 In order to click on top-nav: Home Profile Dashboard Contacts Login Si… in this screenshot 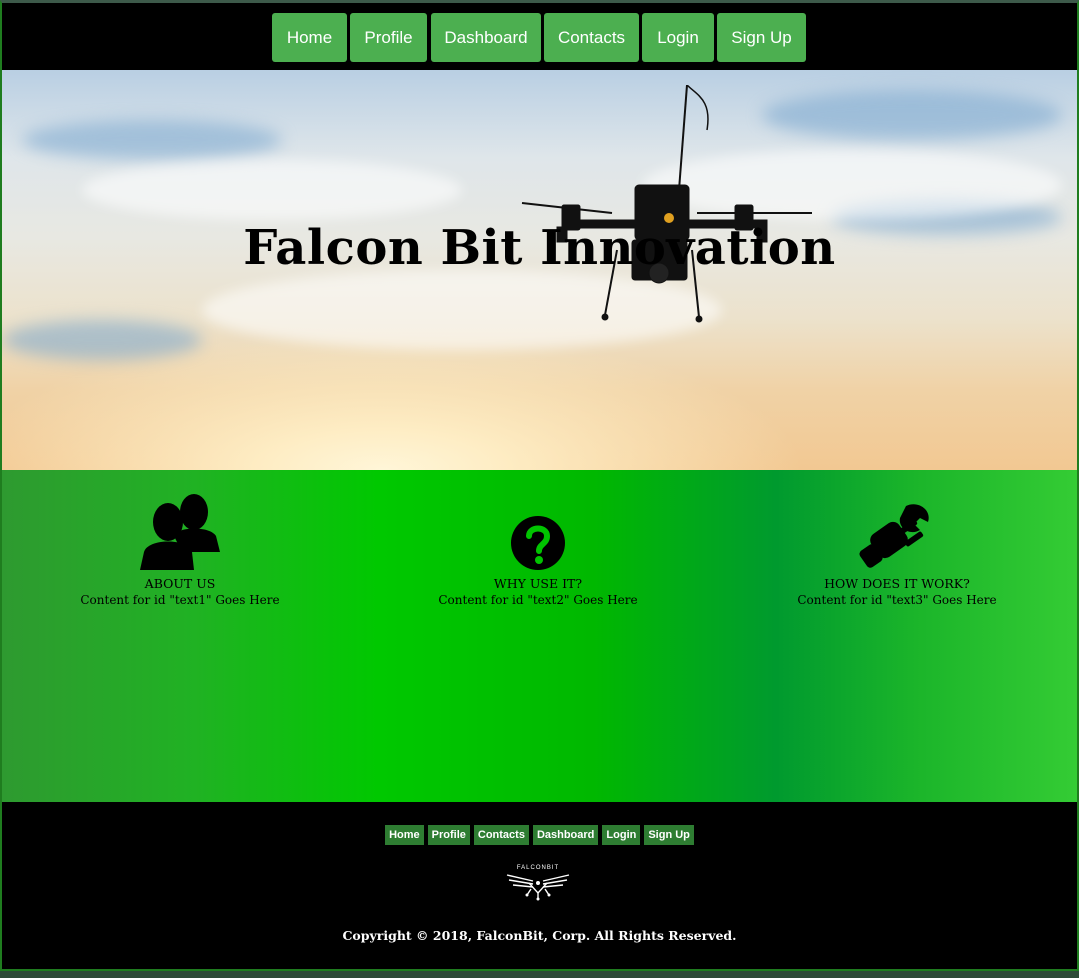, I will do `click(539, 36)`.